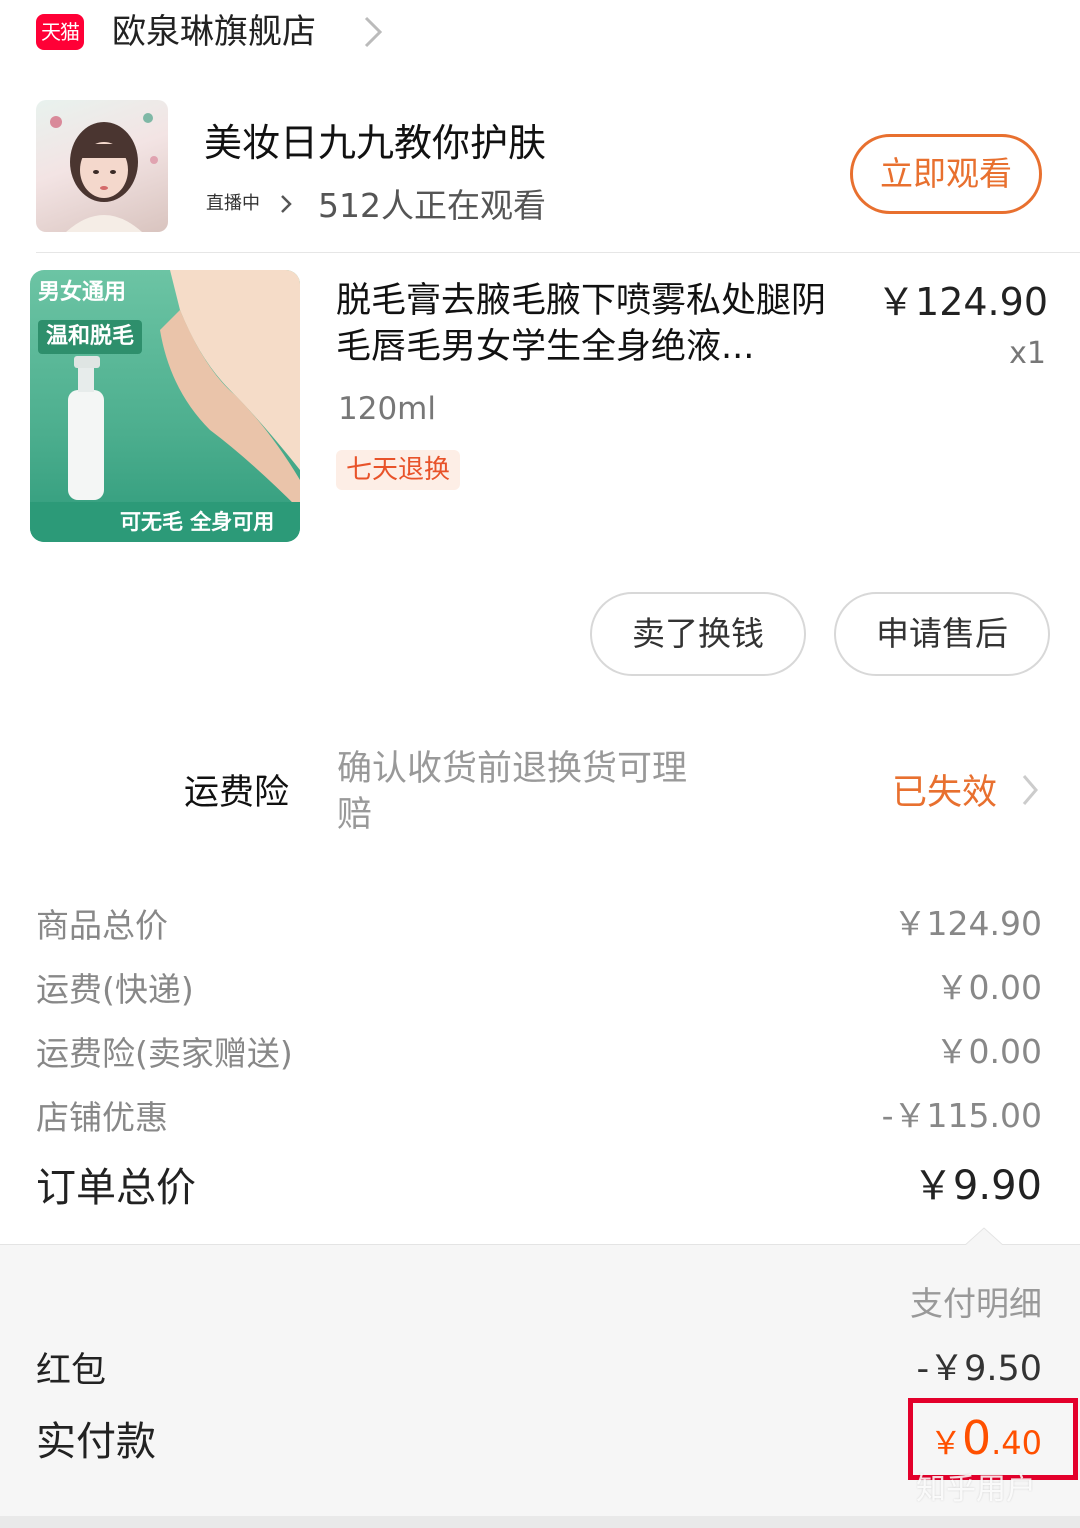 The image size is (1080, 1528). I want to click on bottom-bar, so click(540, 1522).